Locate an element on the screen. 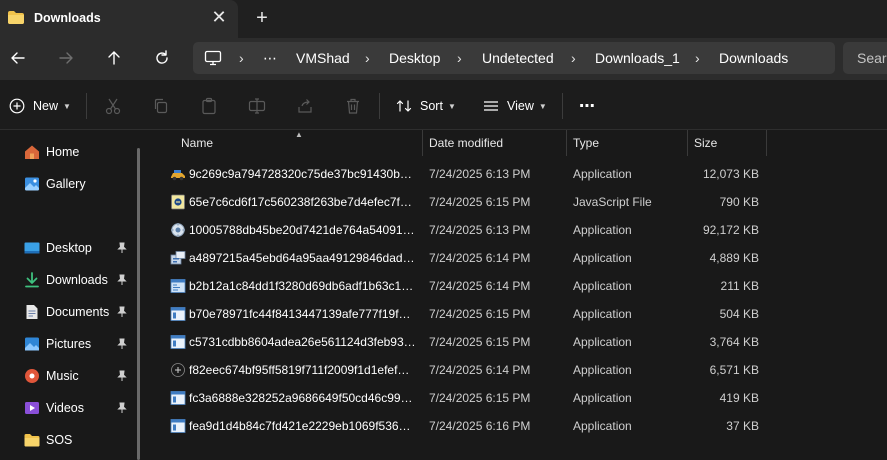 This screenshot has width=887, height=460. column-header-type: Type is located at coordinates (586, 143).